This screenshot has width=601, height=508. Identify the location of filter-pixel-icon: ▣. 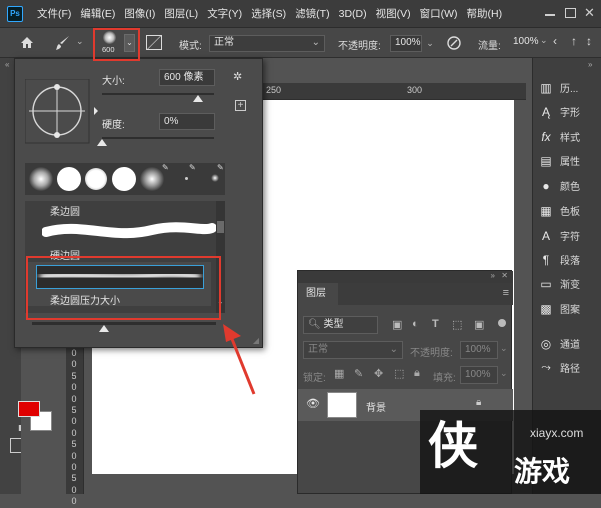
(397, 324).